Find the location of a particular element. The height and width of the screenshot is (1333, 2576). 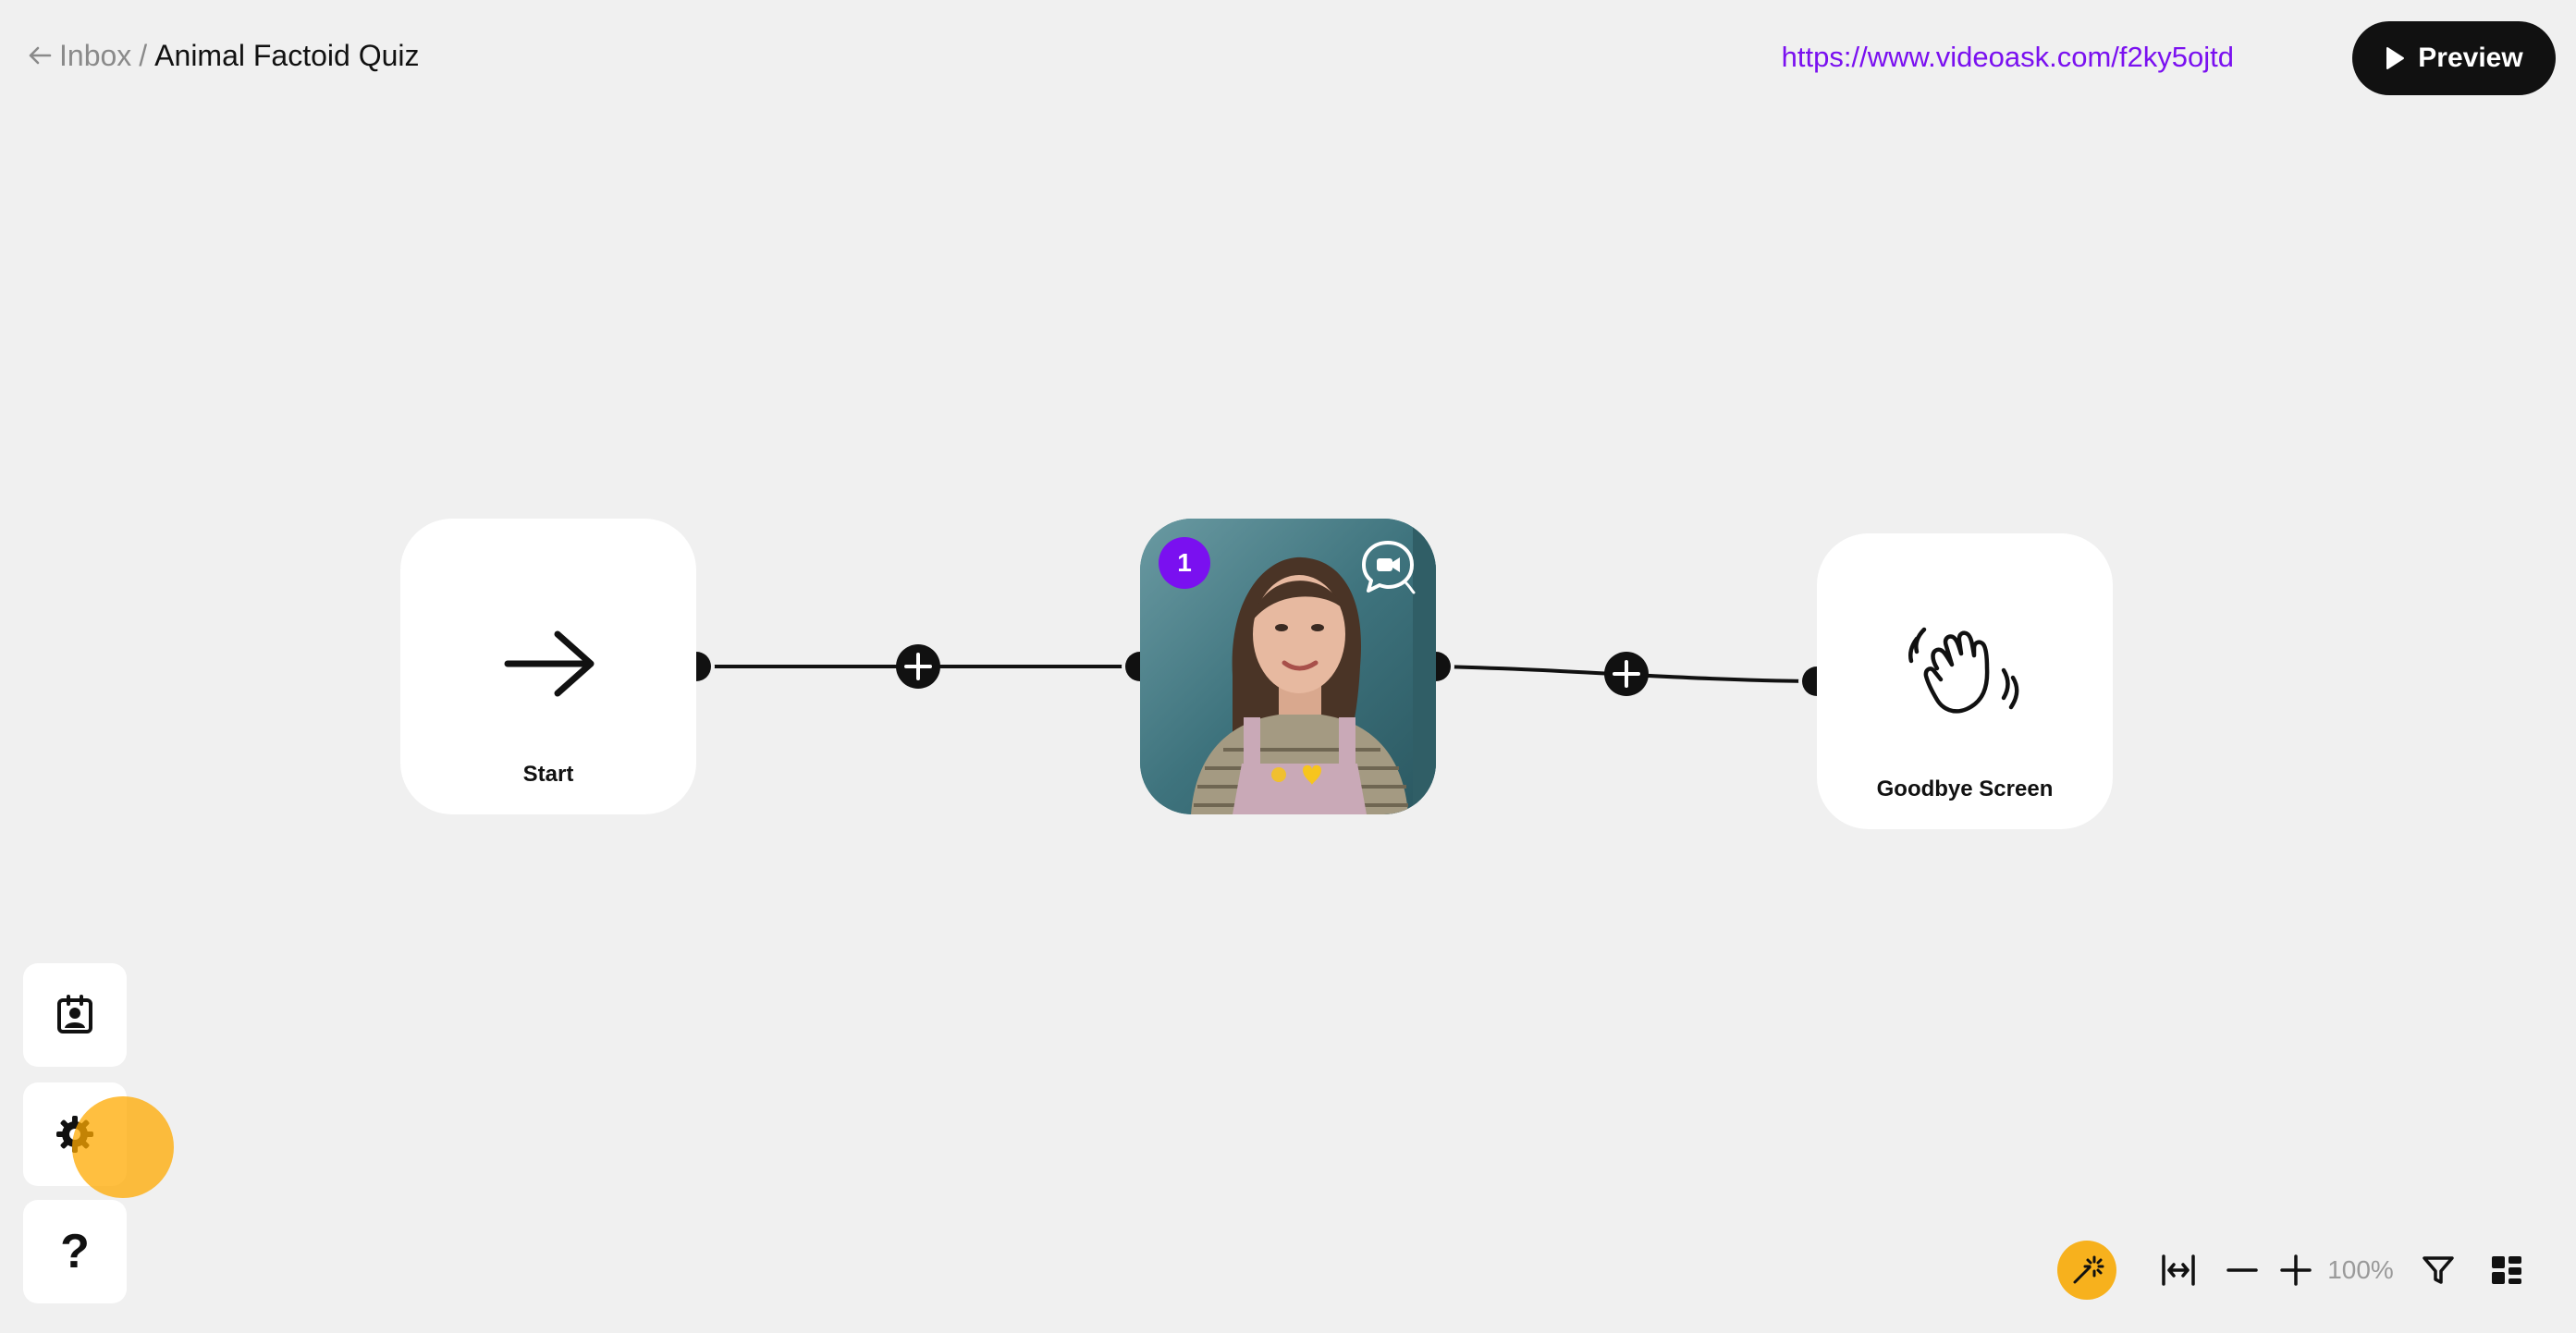

help-button: ? is located at coordinates (75, 1251).